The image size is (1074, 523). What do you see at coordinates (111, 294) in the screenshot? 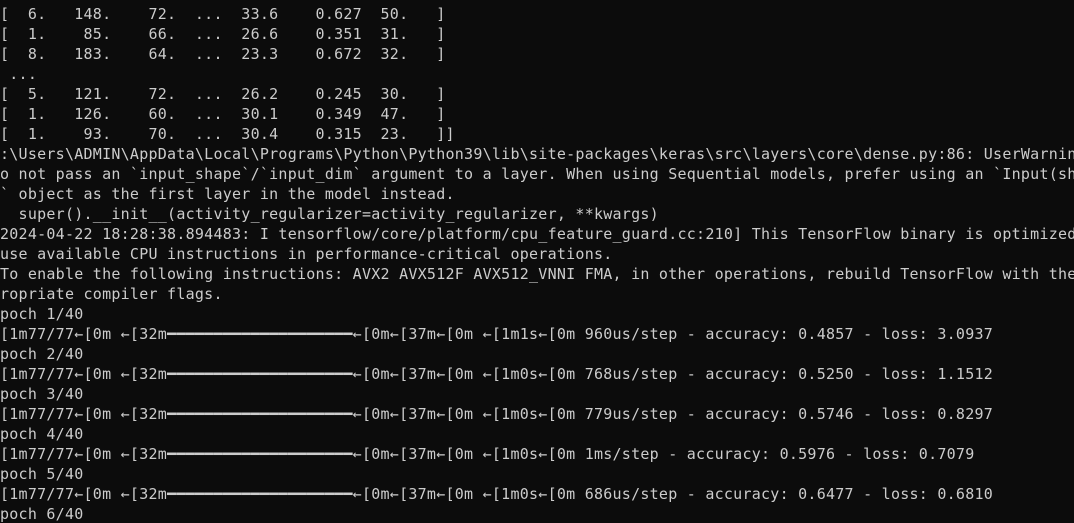
I see `tensorflow-log-line: ropriate compiler flags.` at bounding box center [111, 294].